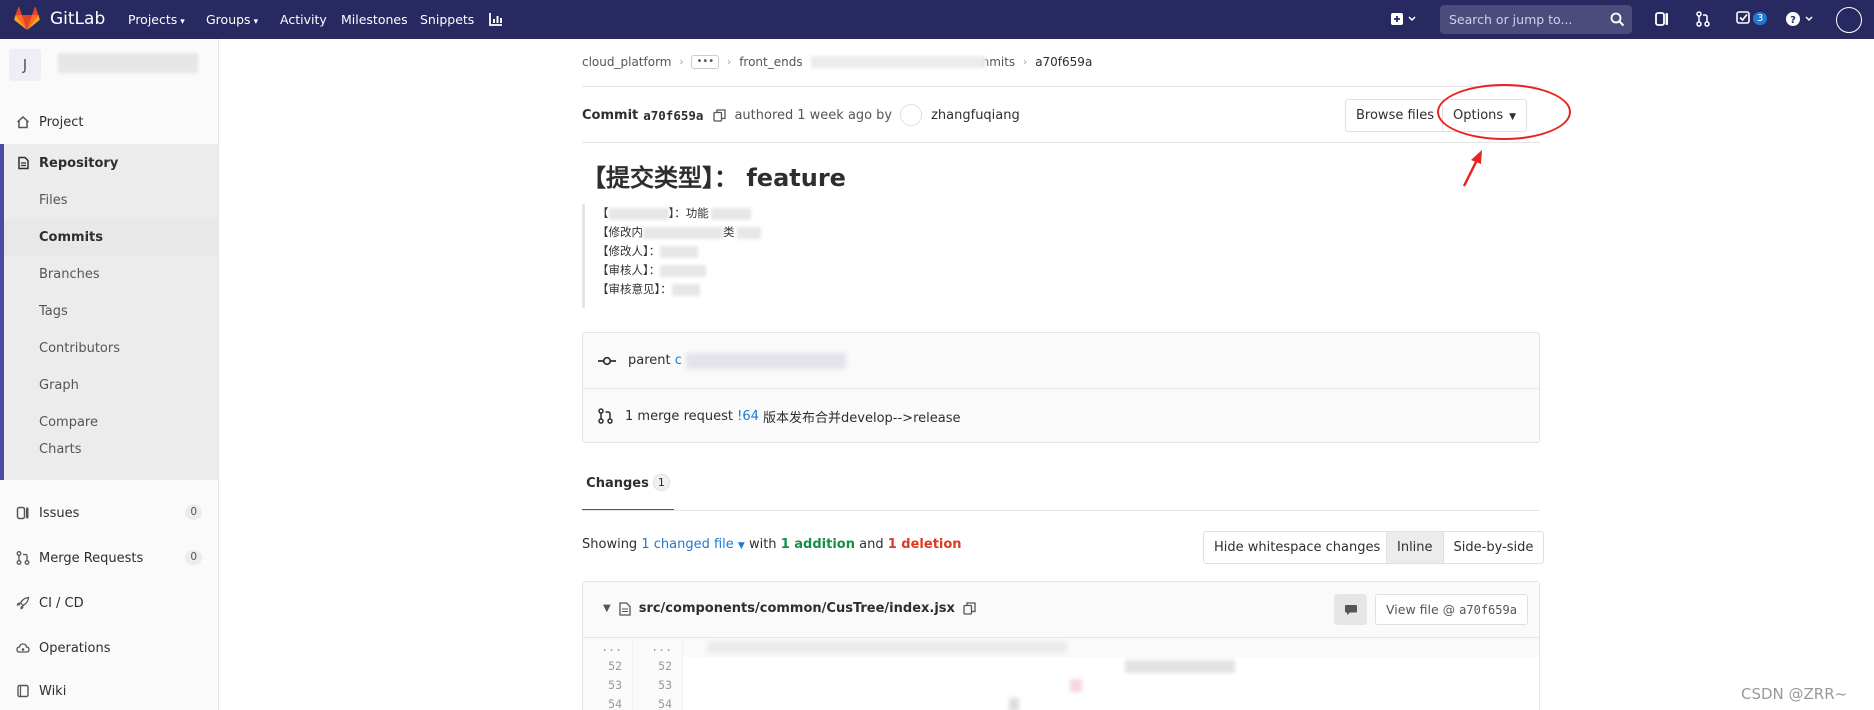 The height and width of the screenshot is (710, 1874). I want to click on description-line-suffix: 】：功能, so click(688, 213).